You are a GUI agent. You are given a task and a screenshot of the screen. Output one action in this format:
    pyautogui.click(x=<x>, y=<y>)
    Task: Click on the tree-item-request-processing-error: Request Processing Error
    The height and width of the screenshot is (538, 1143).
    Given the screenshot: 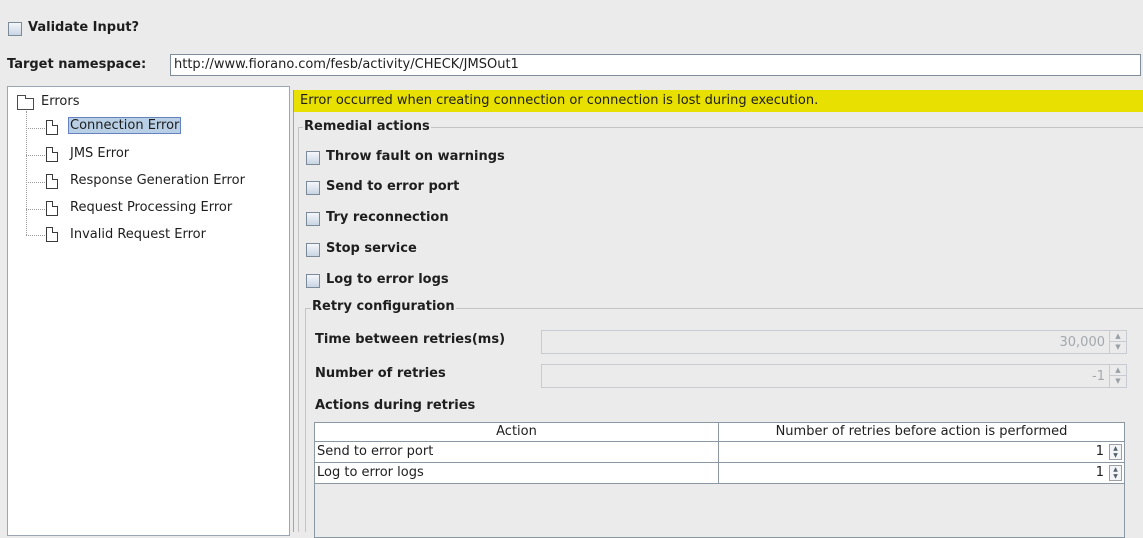 What is the action you would take?
    pyautogui.click(x=151, y=207)
    